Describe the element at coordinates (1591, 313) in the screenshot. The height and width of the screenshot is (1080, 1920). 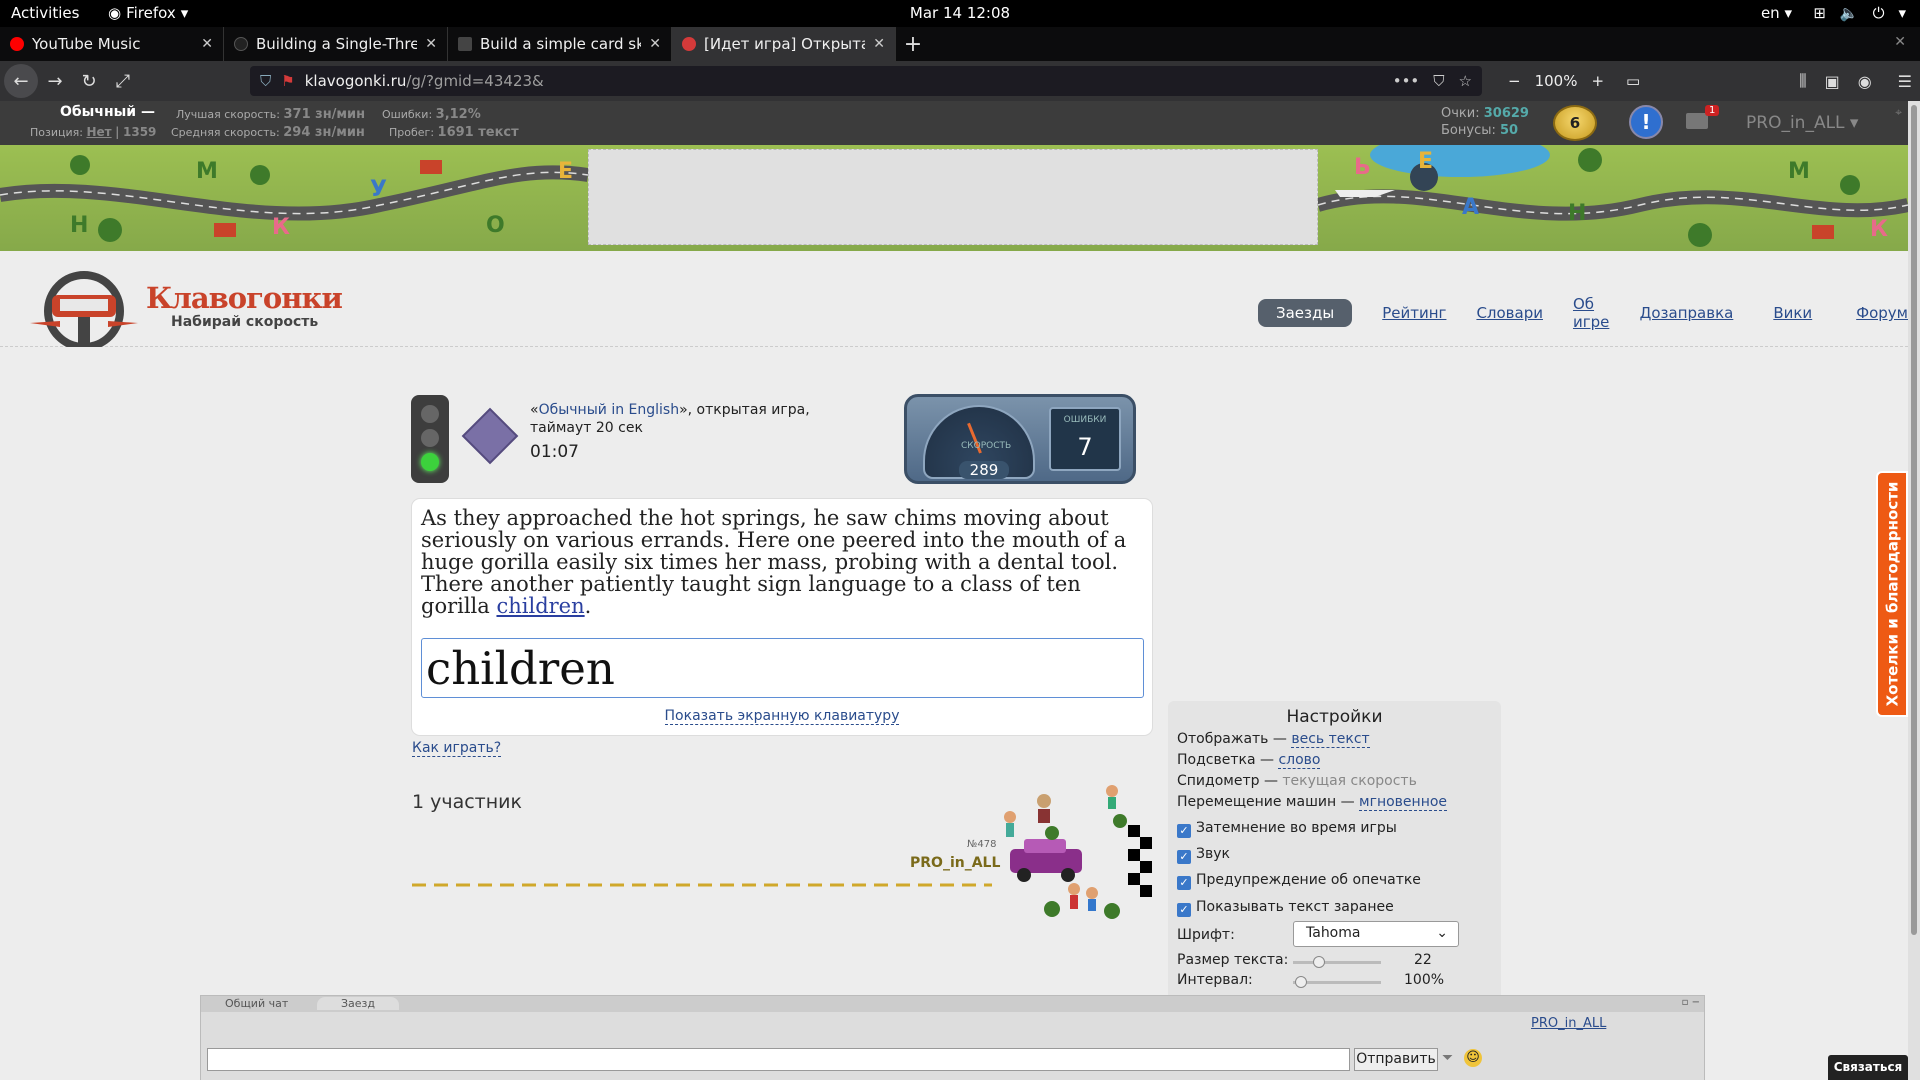
I see `nav-about: Об игре` at that location.